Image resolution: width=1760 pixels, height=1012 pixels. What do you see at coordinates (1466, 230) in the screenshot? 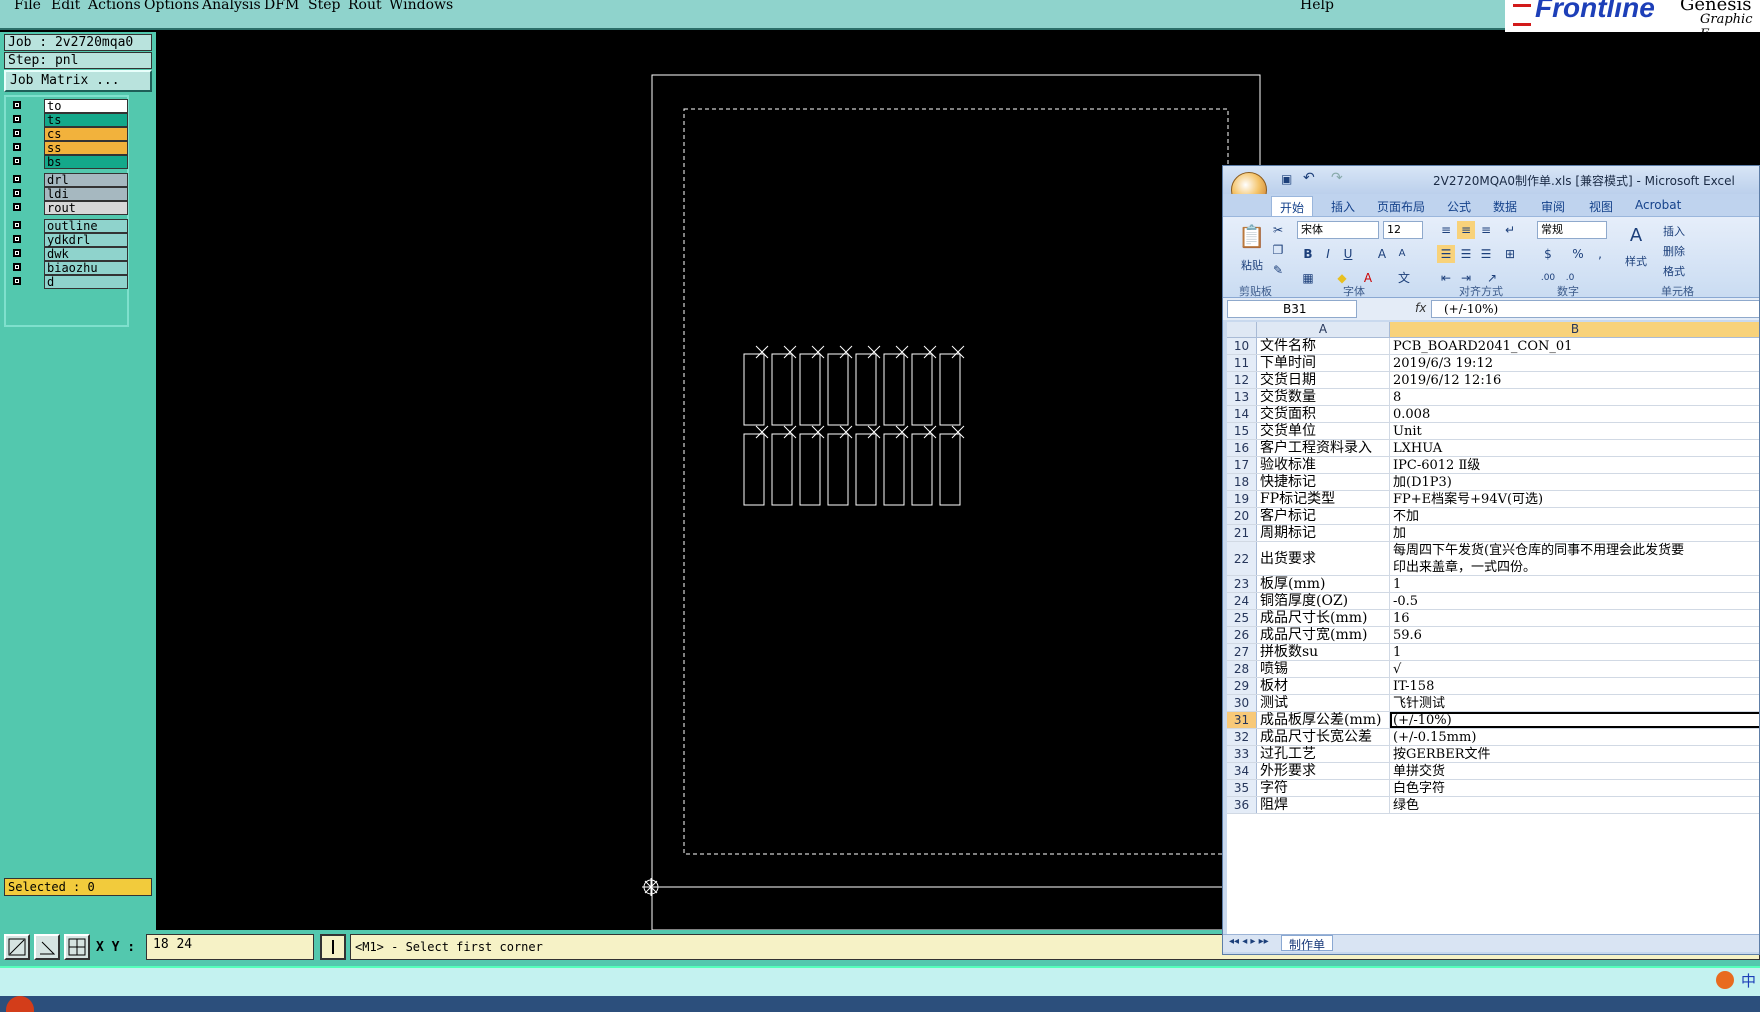
I see `align-middle-icon: ≡` at bounding box center [1466, 230].